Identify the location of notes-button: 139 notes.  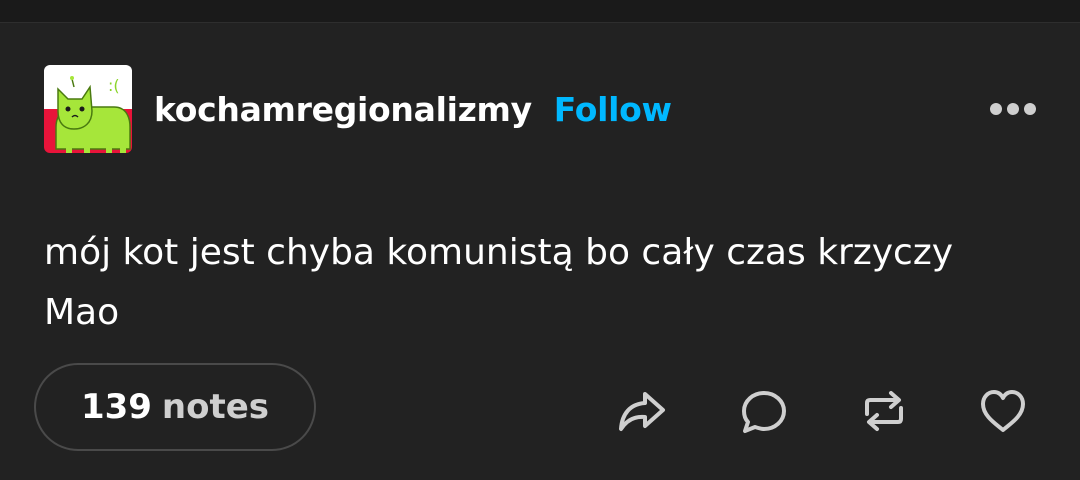
(175, 407).